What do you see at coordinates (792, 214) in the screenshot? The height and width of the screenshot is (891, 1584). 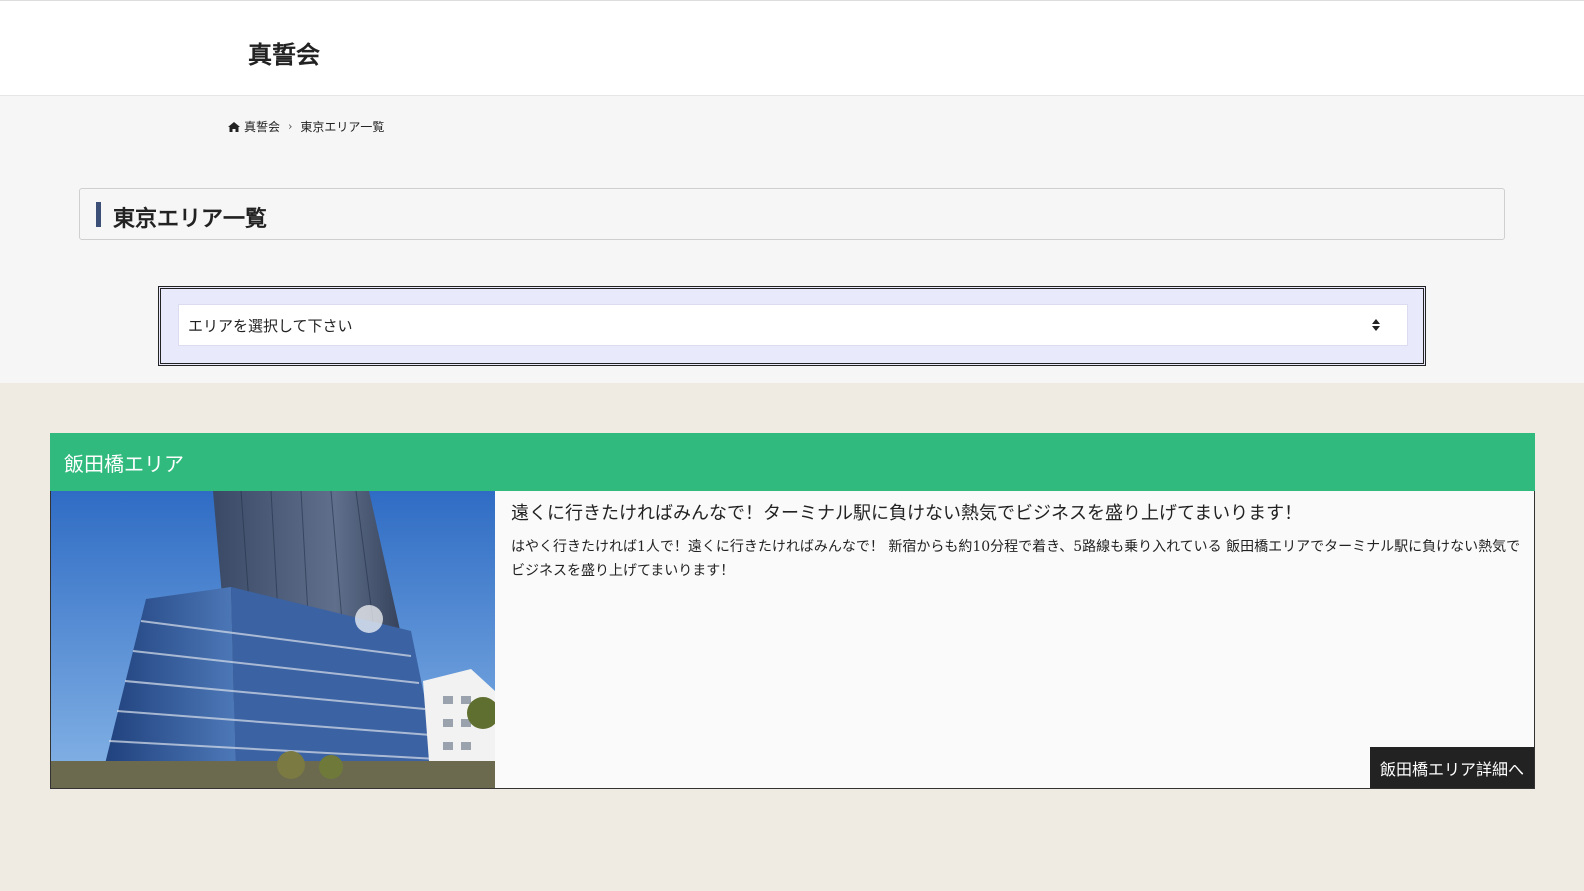 I see `page-title-box: 東京エリア一覧` at bounding box center [792, 214].